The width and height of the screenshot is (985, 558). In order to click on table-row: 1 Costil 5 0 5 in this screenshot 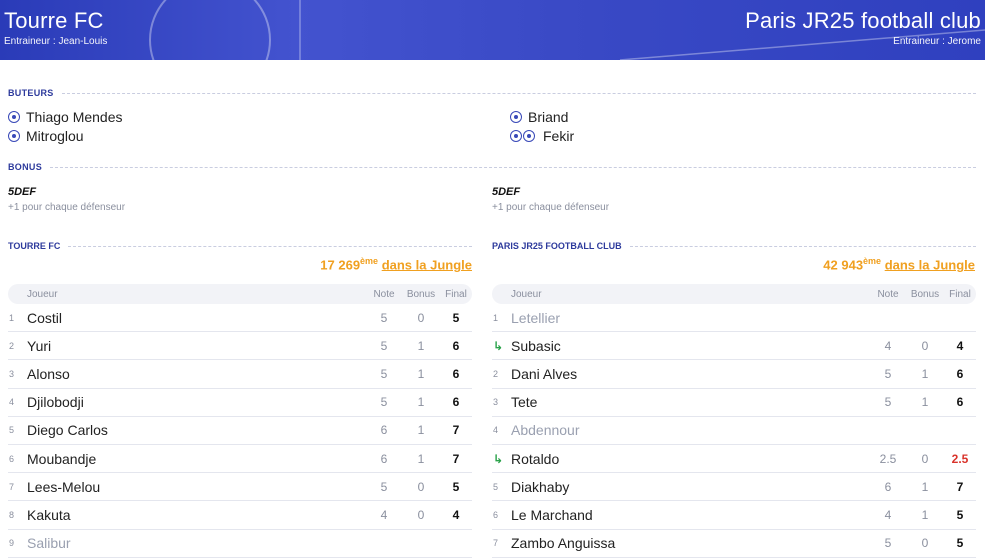, I will do `click(240, 318)`.